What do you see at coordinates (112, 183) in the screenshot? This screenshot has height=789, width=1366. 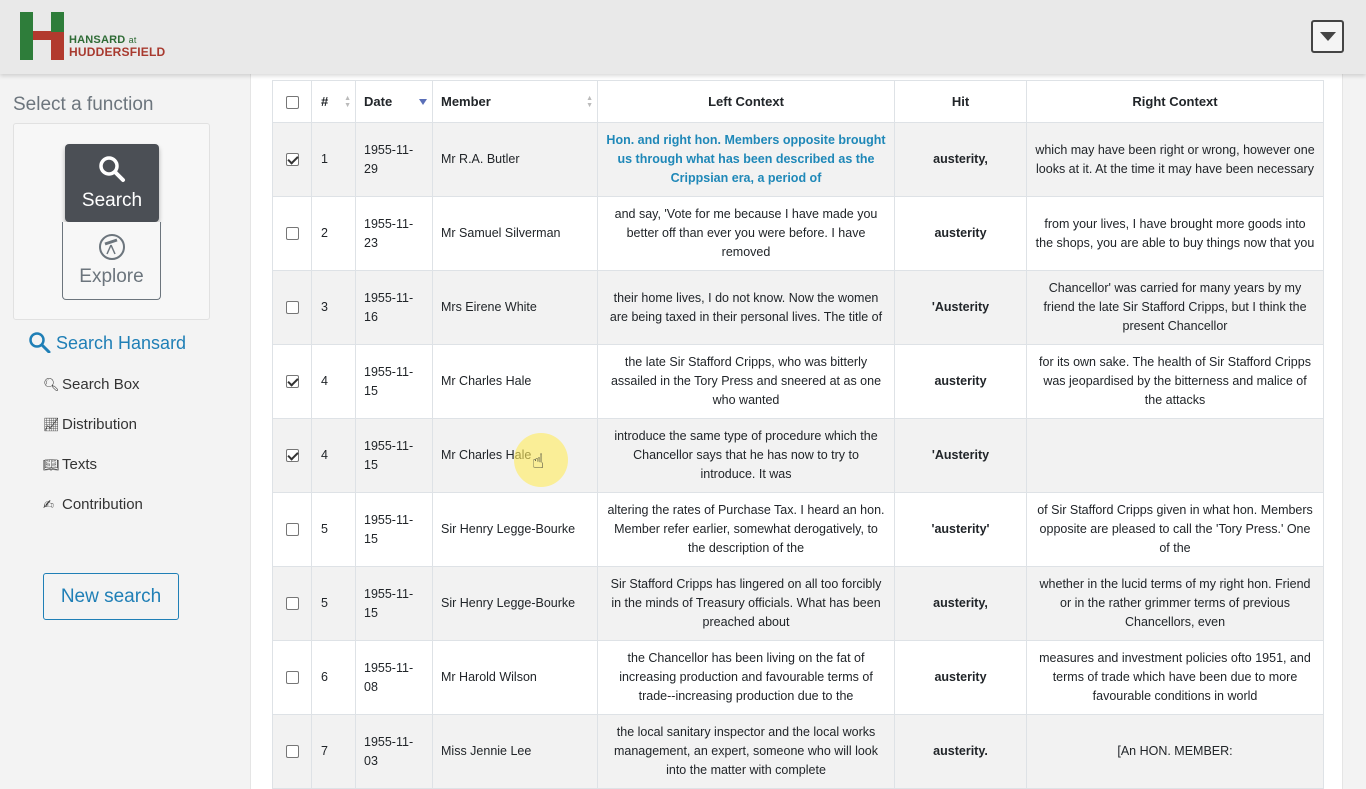 I see `search-function-button: Search` at bounding box center [112, 183].